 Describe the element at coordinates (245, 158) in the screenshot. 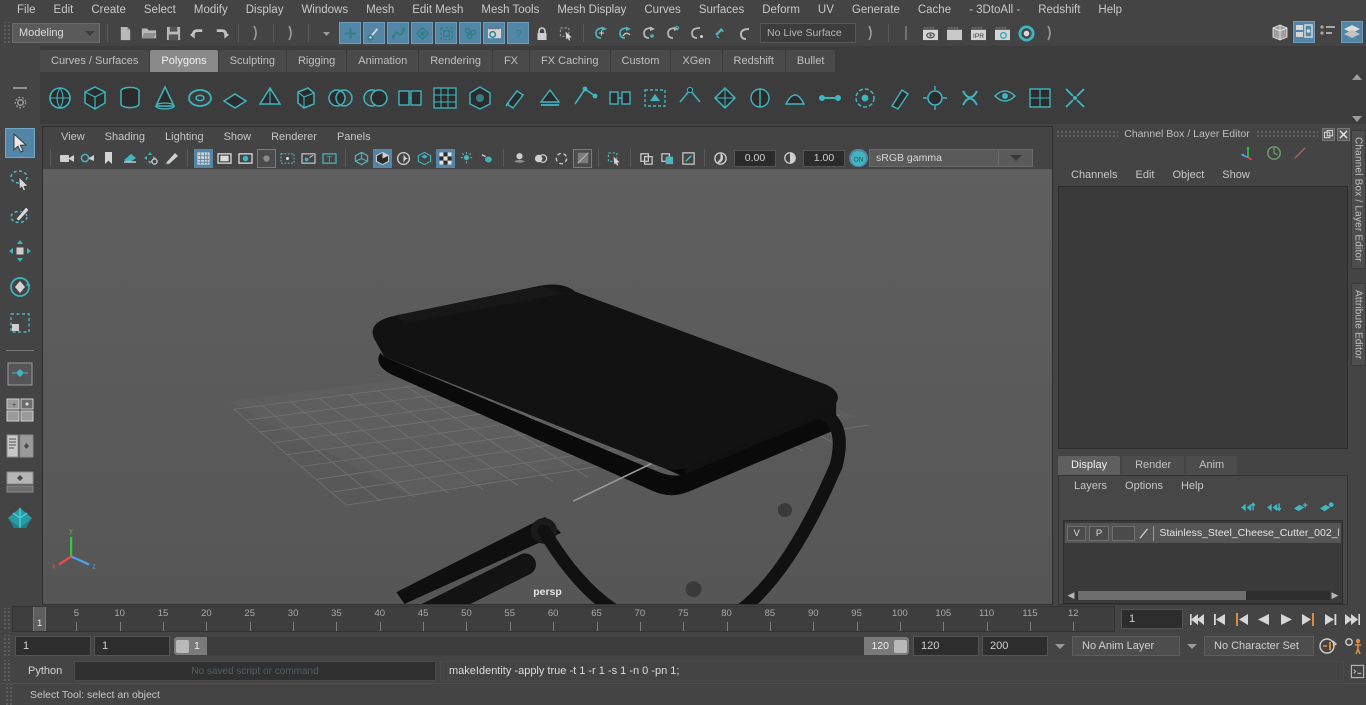

I see `resolution-gate-icon` at that location.